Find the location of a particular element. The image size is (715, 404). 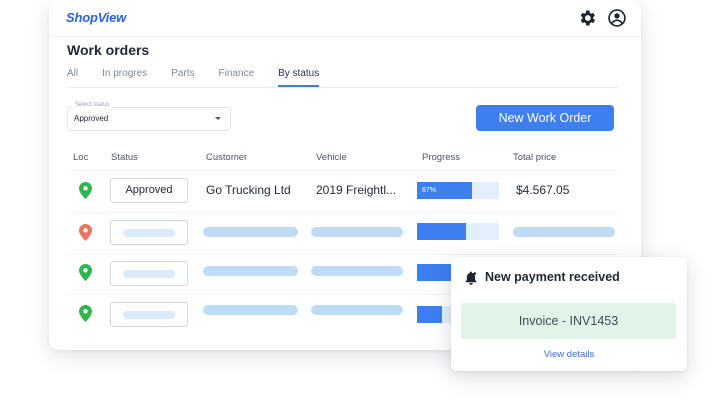

top-bar: ShopView is located at coordinates (345, 18).